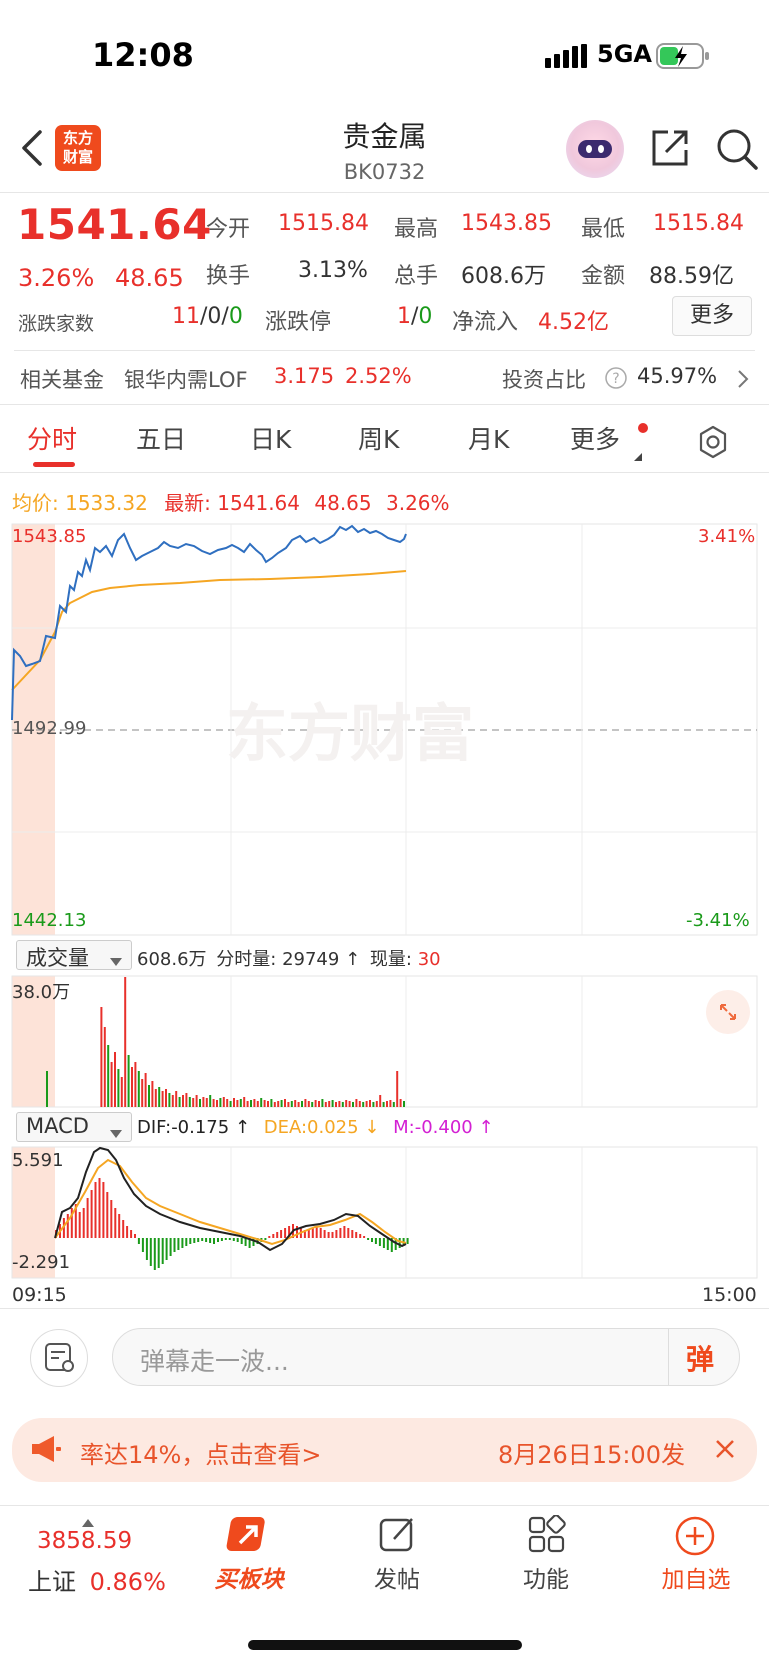 Image resolution: width=769 pixels, height=1665 pixels. What do you see at coordinates (49, 728) in the screenshot?
I see `price-axis-mid: 1492.99` at bounding box center [49, 728].